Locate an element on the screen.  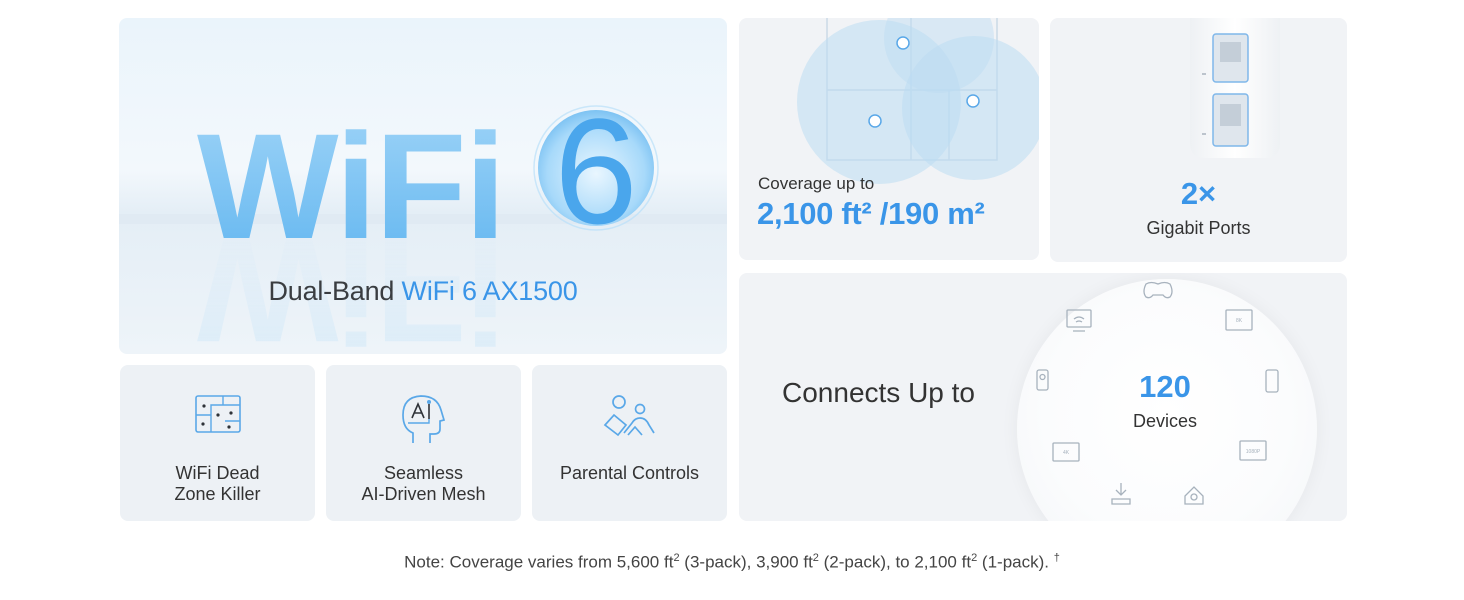
feature-ai-mesh: Seamless AI-Driven Mesh is located at coordinates (423, 443).